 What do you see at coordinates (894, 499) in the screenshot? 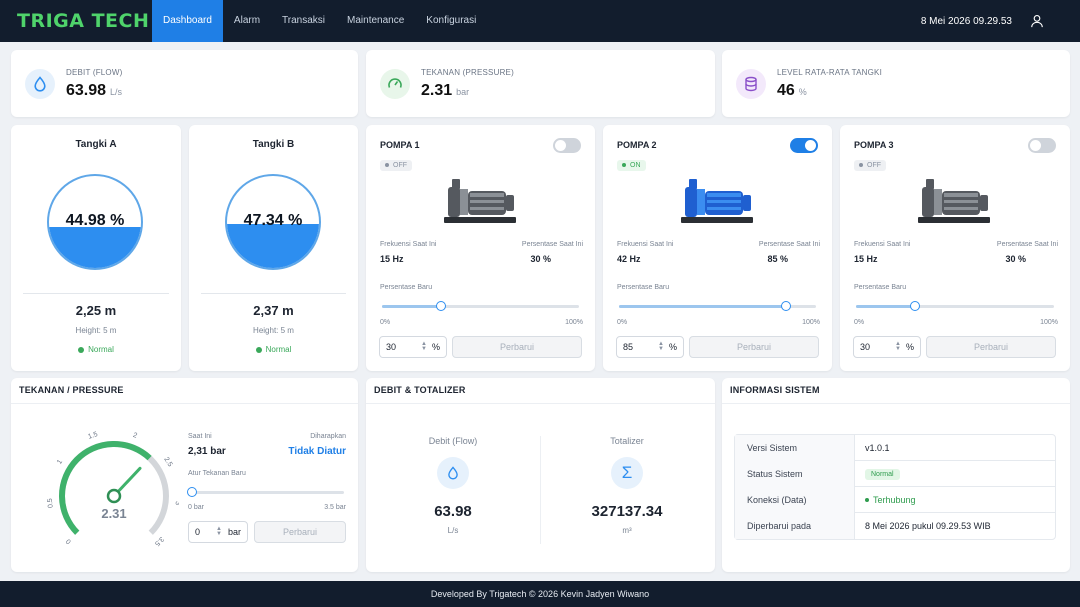
I see `info-value: Terhubung` at bounding box center [894, 499].